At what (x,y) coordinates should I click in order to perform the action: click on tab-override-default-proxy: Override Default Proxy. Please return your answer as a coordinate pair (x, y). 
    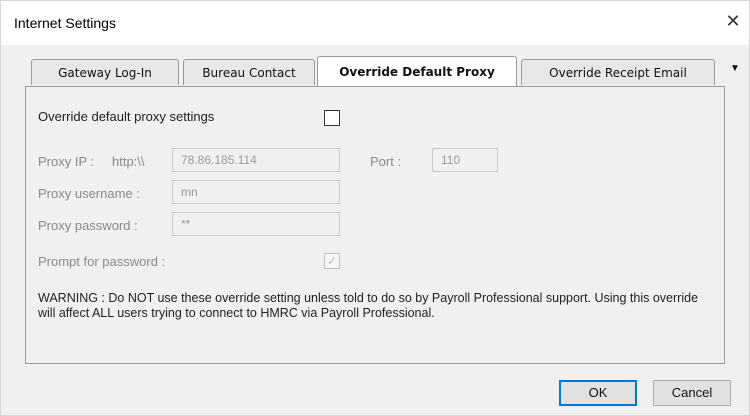
    Looking at the image, I should click on (417, 71).